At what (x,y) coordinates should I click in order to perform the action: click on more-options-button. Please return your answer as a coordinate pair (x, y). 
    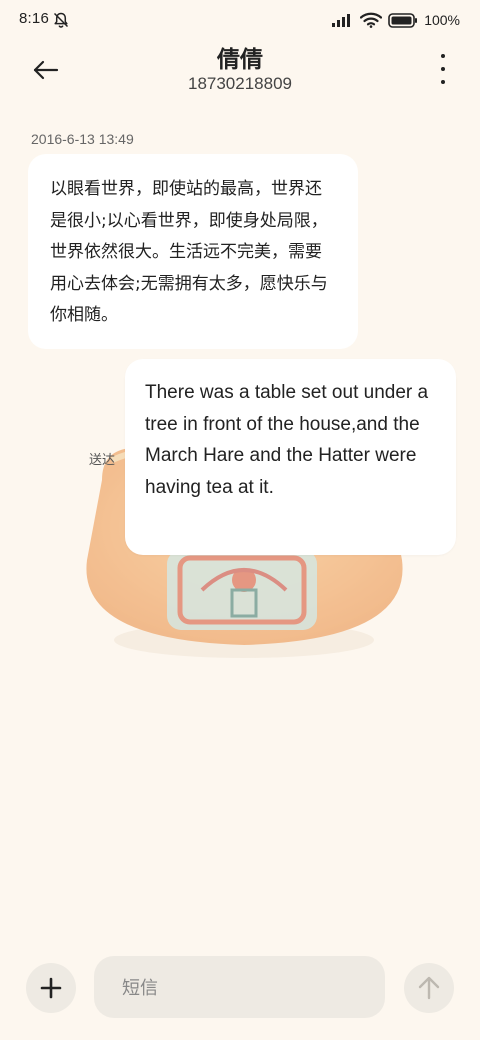
    Looking at the image, I should click on (443, 69).